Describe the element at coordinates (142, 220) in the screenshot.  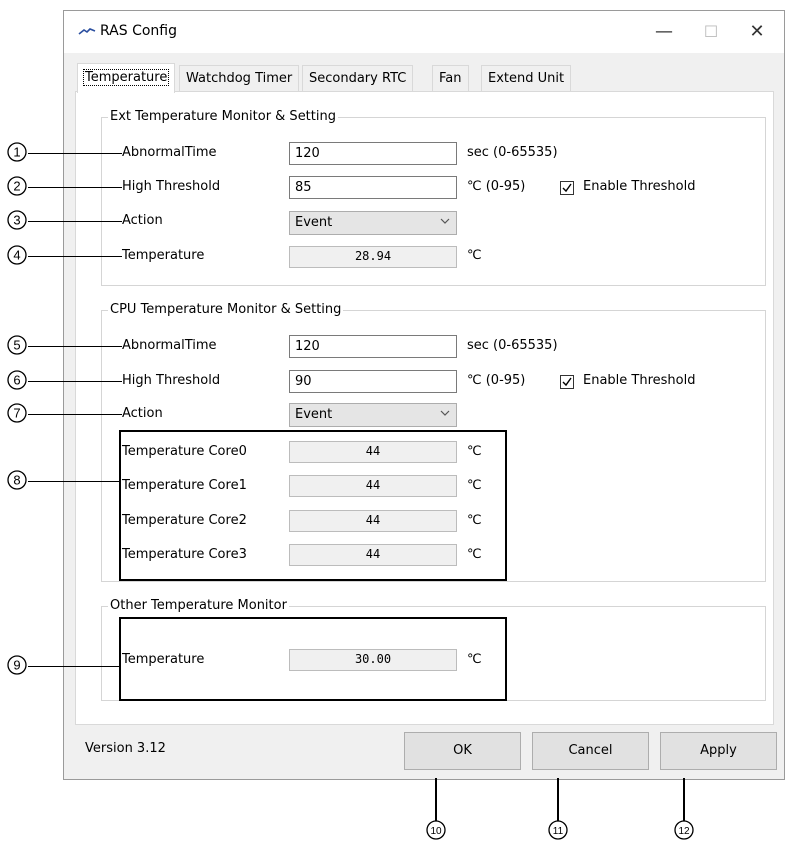
I see `ext-action-label: Action` at that location.